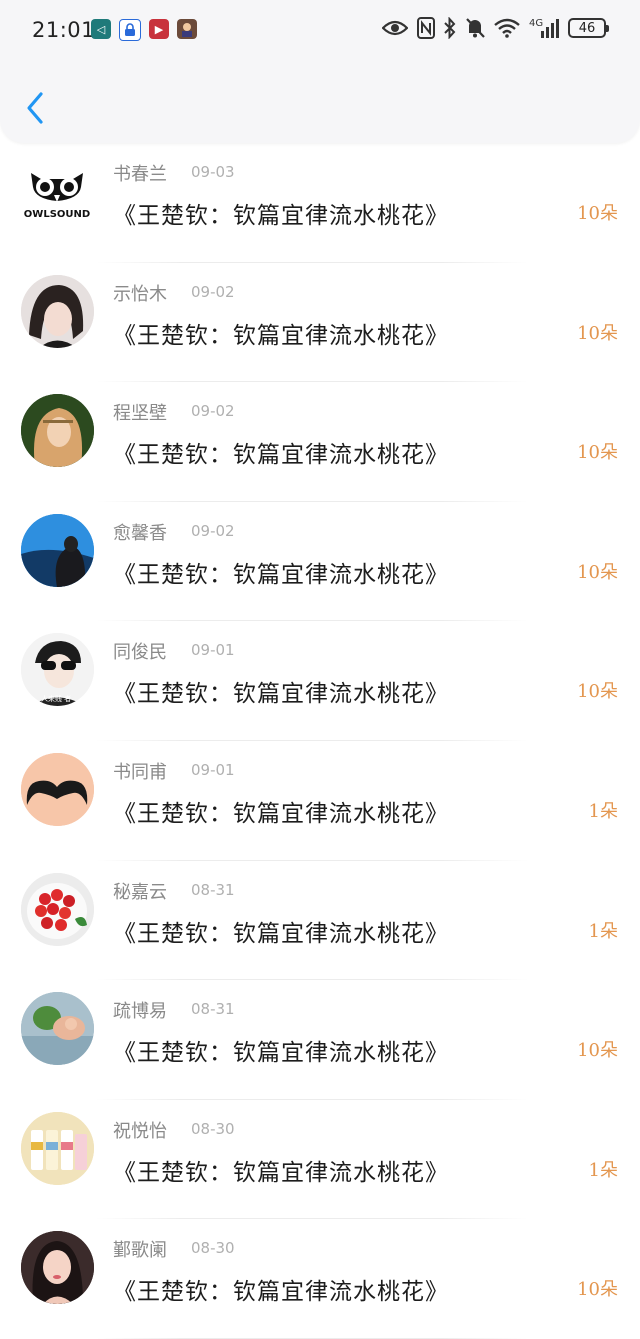  I want to click on eye-icon, so click(395, 28).